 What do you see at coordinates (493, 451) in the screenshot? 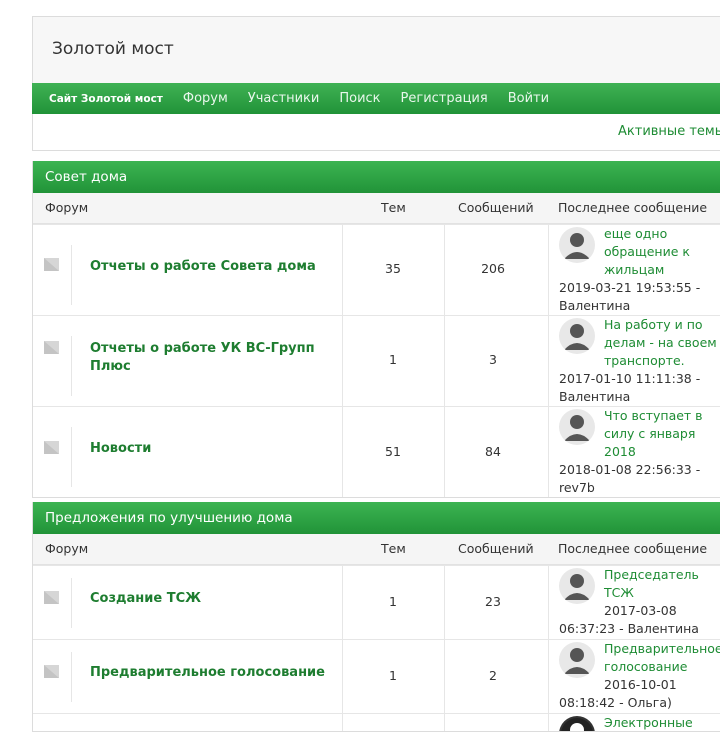
I see `posts-count: 84` at bounding box center [493, 451].